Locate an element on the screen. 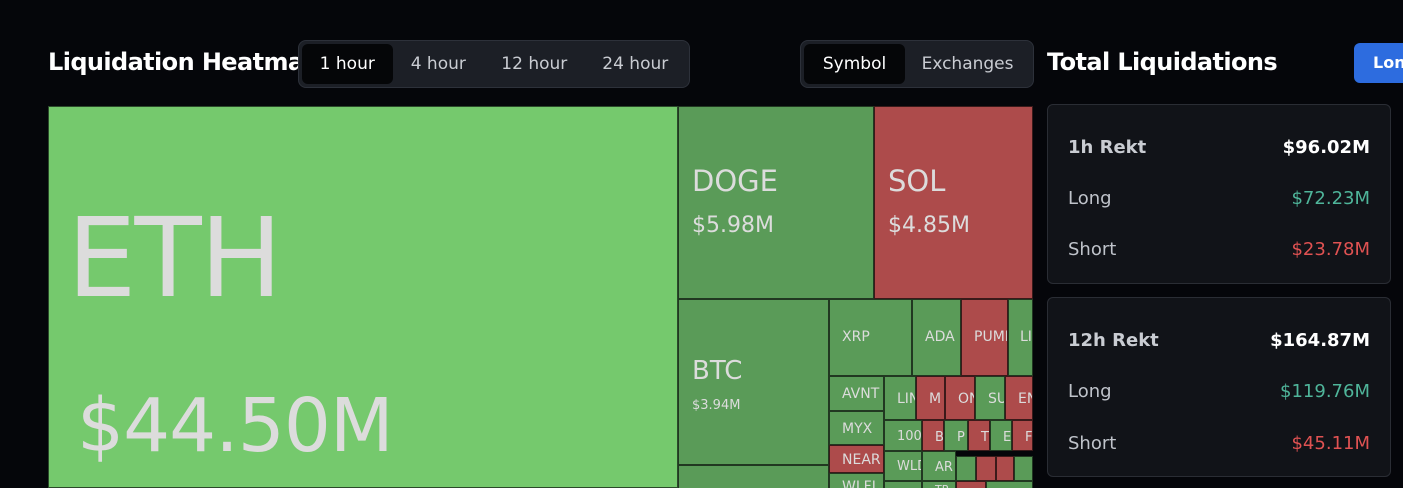  heatmap-tile-lin: LIN is located at coordinates (900, 398).